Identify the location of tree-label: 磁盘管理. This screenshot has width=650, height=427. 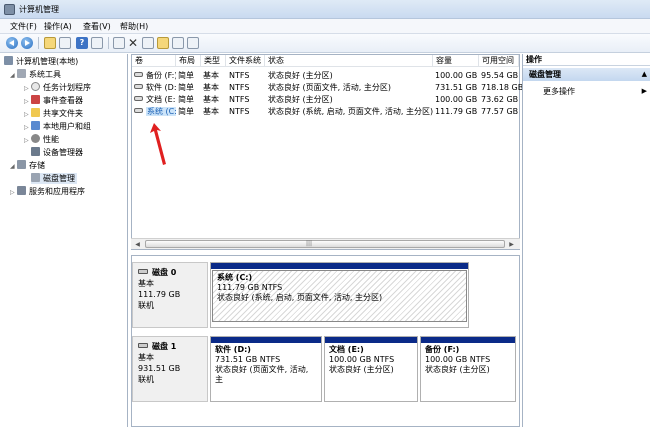
(59, 178).